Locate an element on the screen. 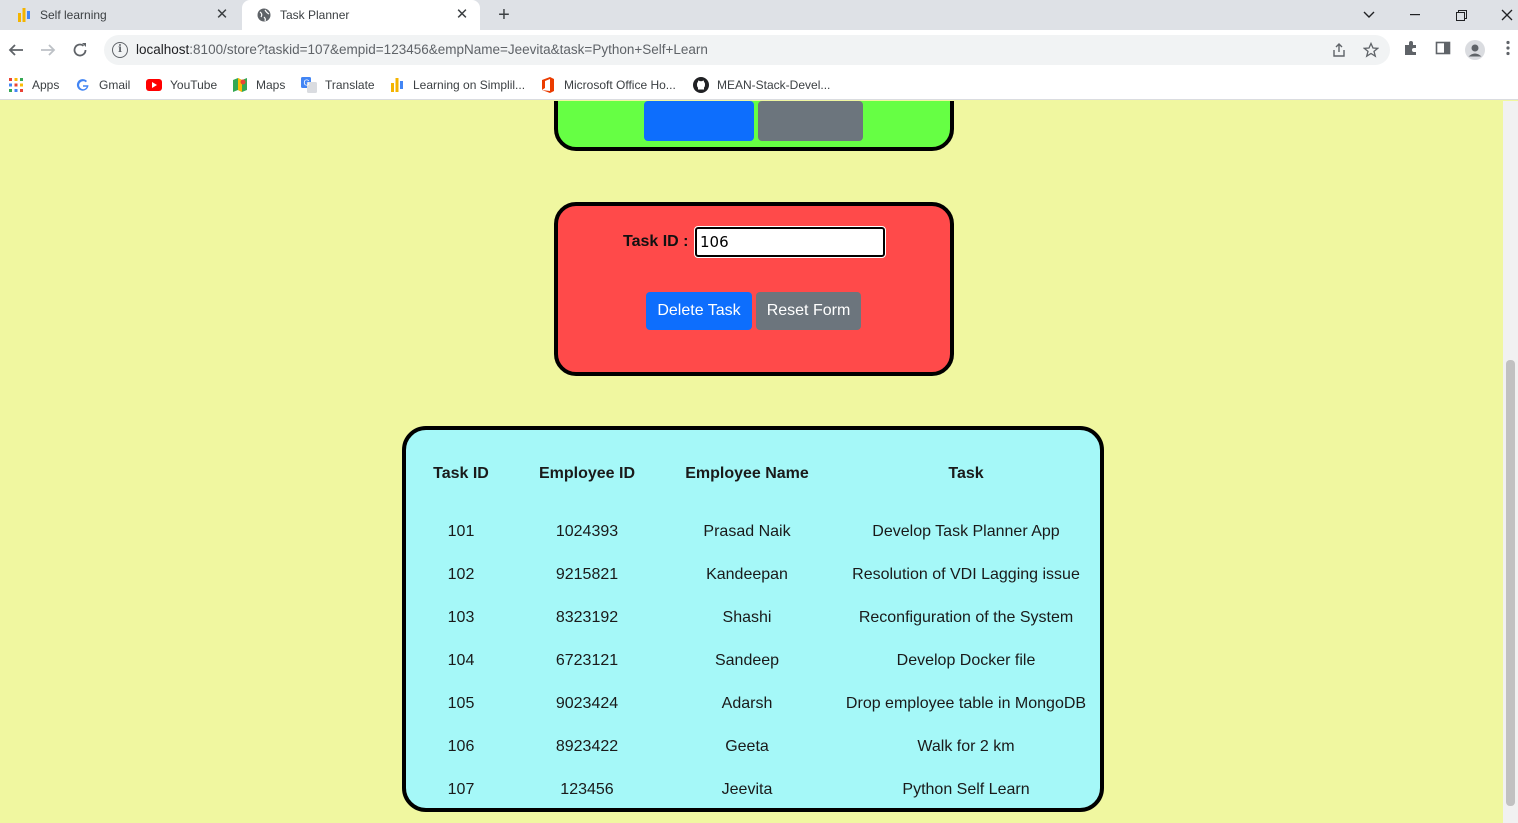 Image resolution: width=1518 pixels, height=823 pixels. apps-grid-icon is located at coordinates (16, 85).